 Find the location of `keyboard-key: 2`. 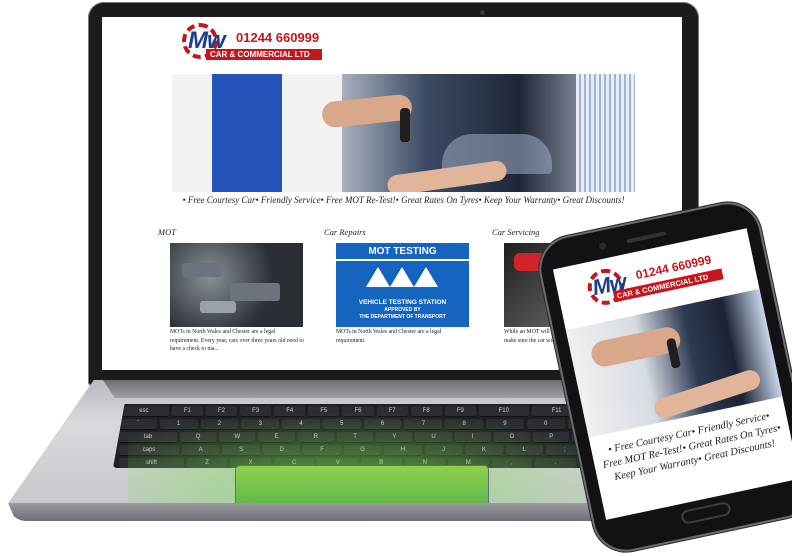

keyboard-key: 2 is located at coordinates (219, 424).